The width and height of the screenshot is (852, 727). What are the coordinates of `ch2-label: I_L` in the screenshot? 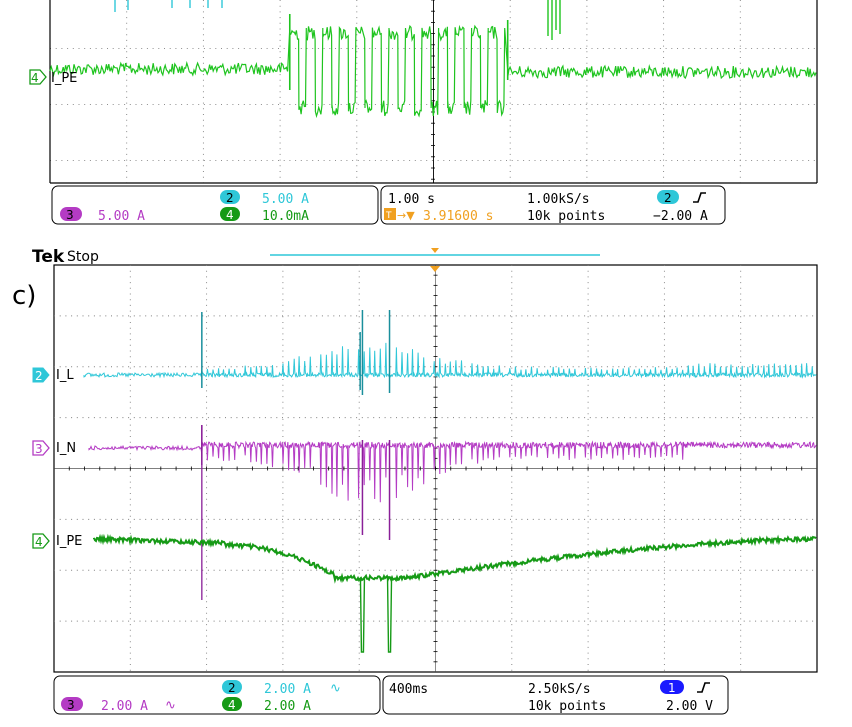 It's located at (65, 375).